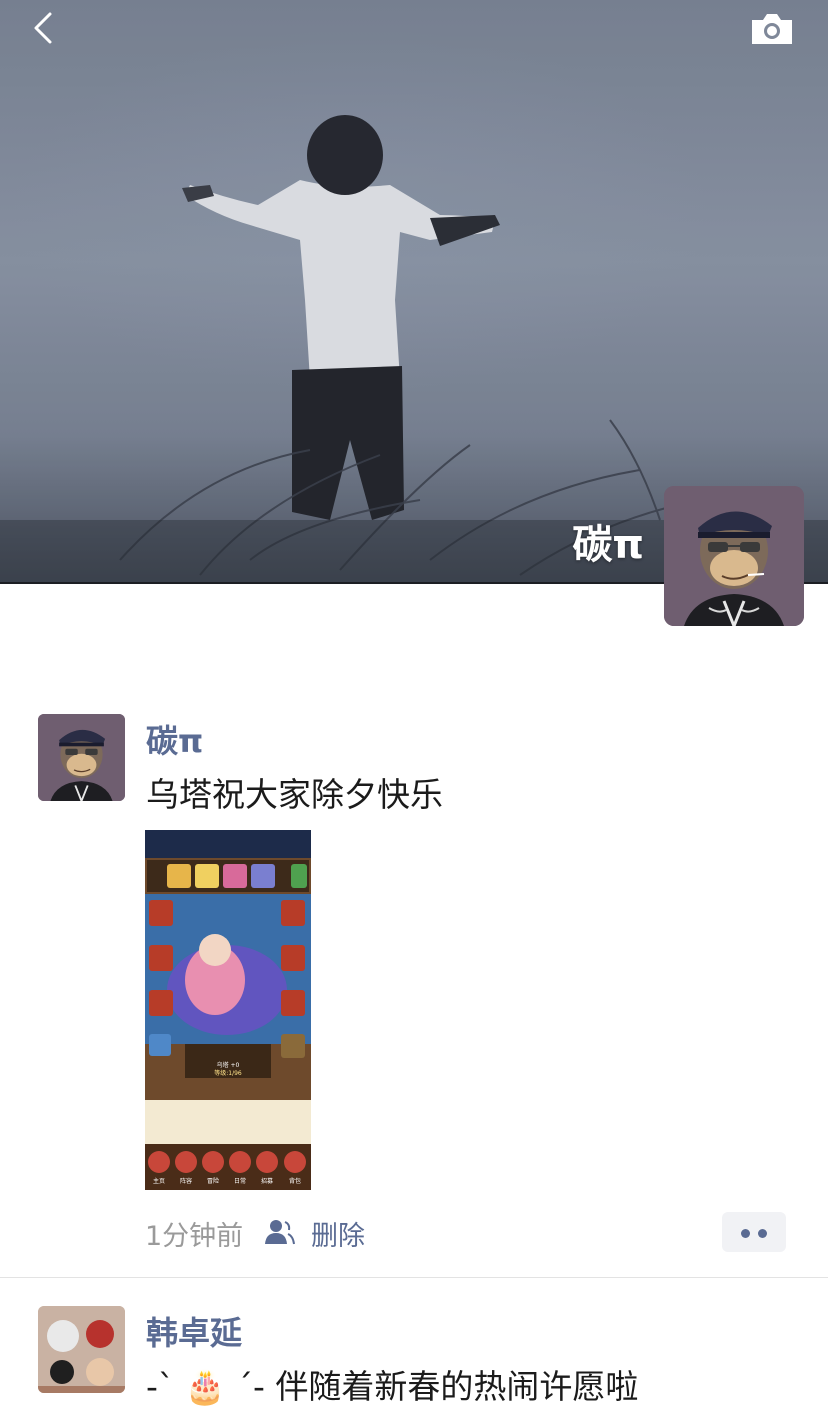  I want to click on camera-button, so click(772, 30).